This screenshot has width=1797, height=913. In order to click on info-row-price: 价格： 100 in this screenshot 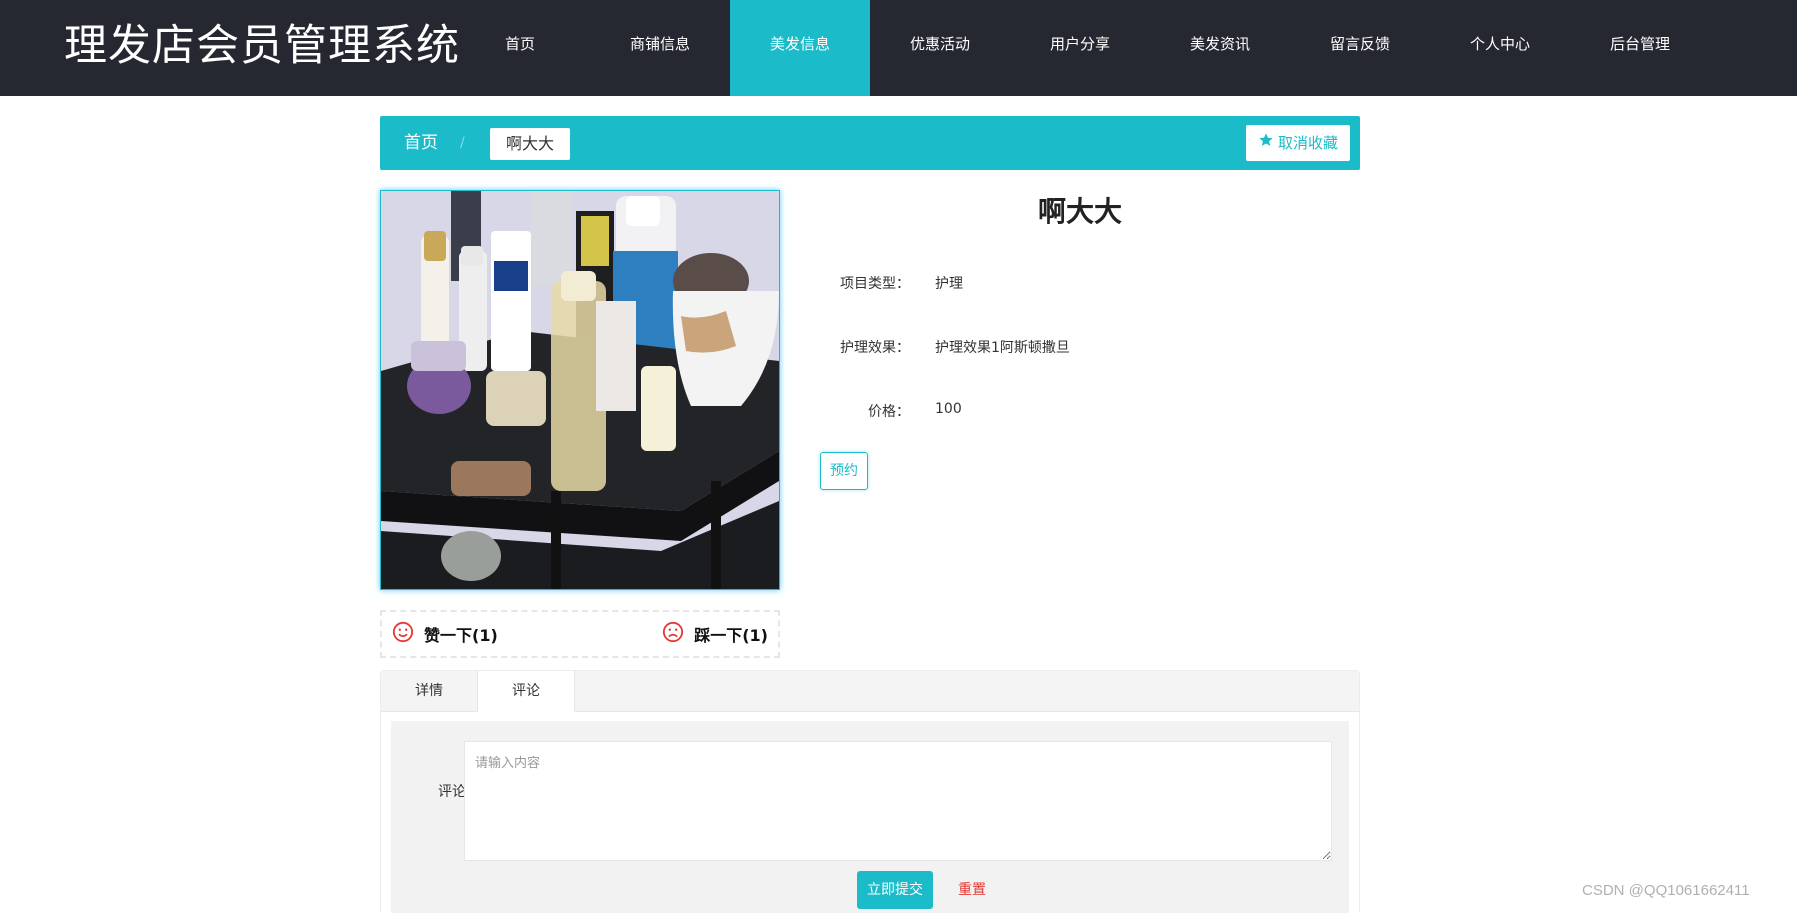, I will do `click(1080, 413)`.